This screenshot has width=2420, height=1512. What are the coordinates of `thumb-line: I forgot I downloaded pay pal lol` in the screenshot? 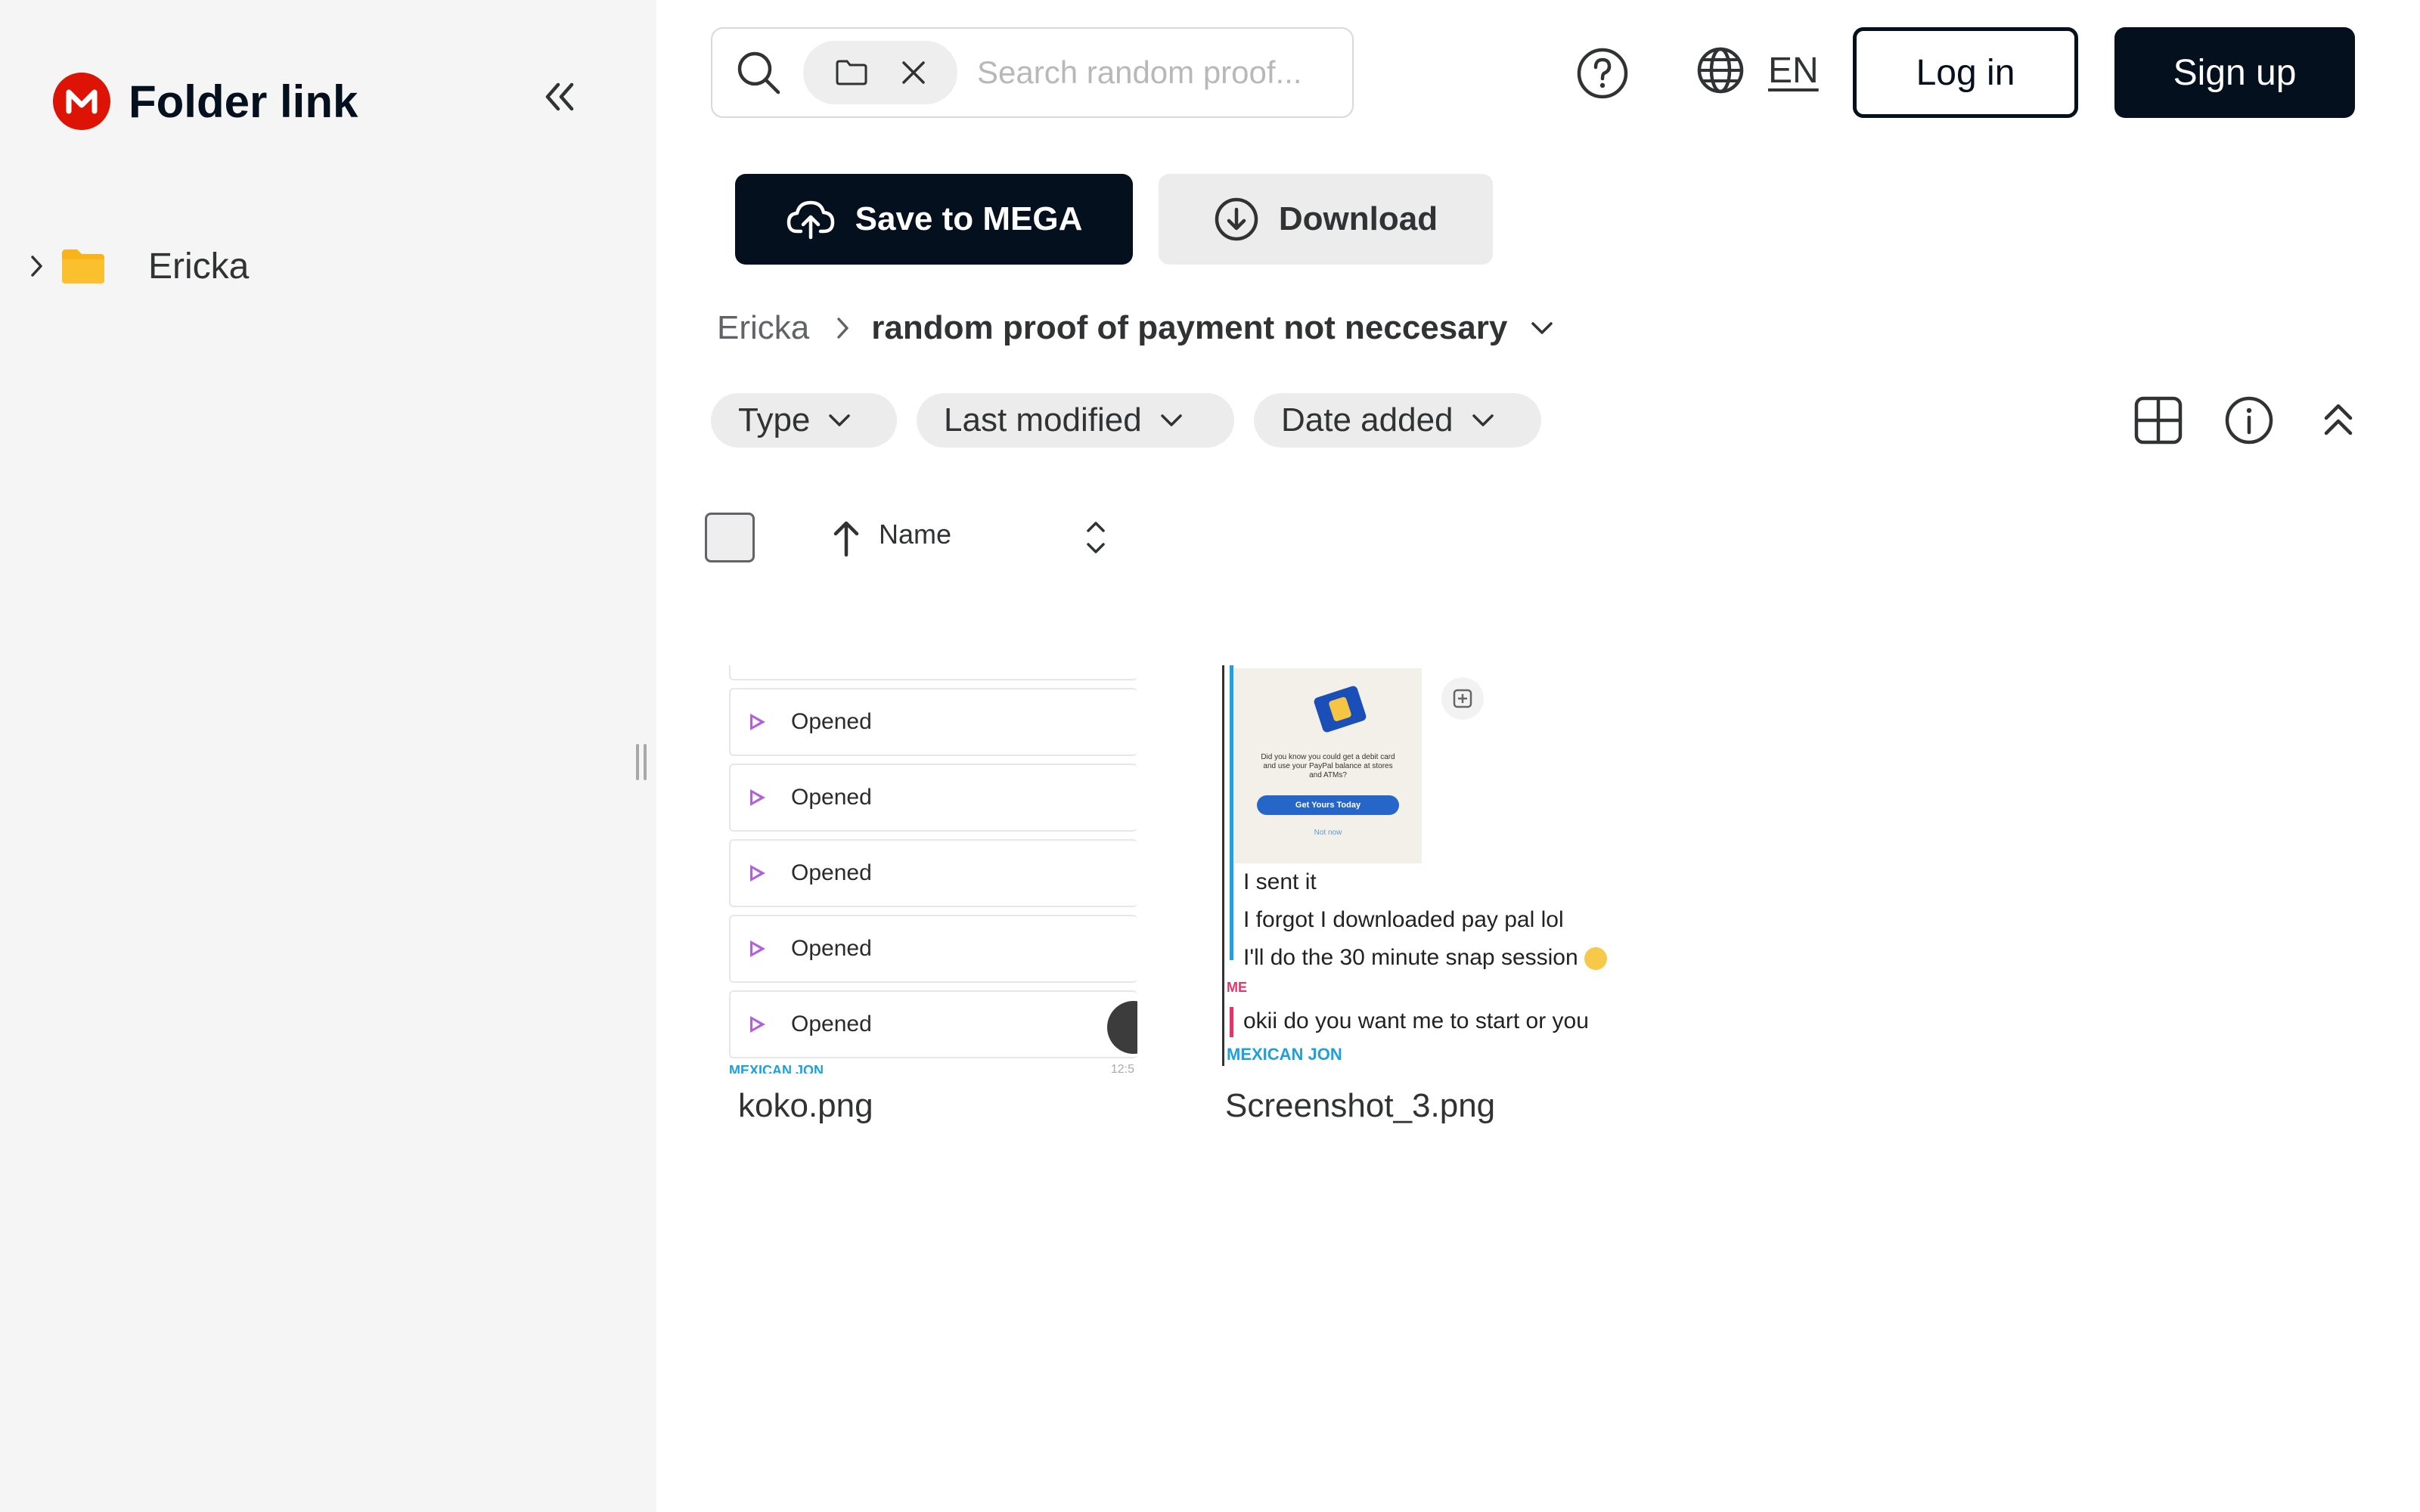 It's located at (1403, 919).